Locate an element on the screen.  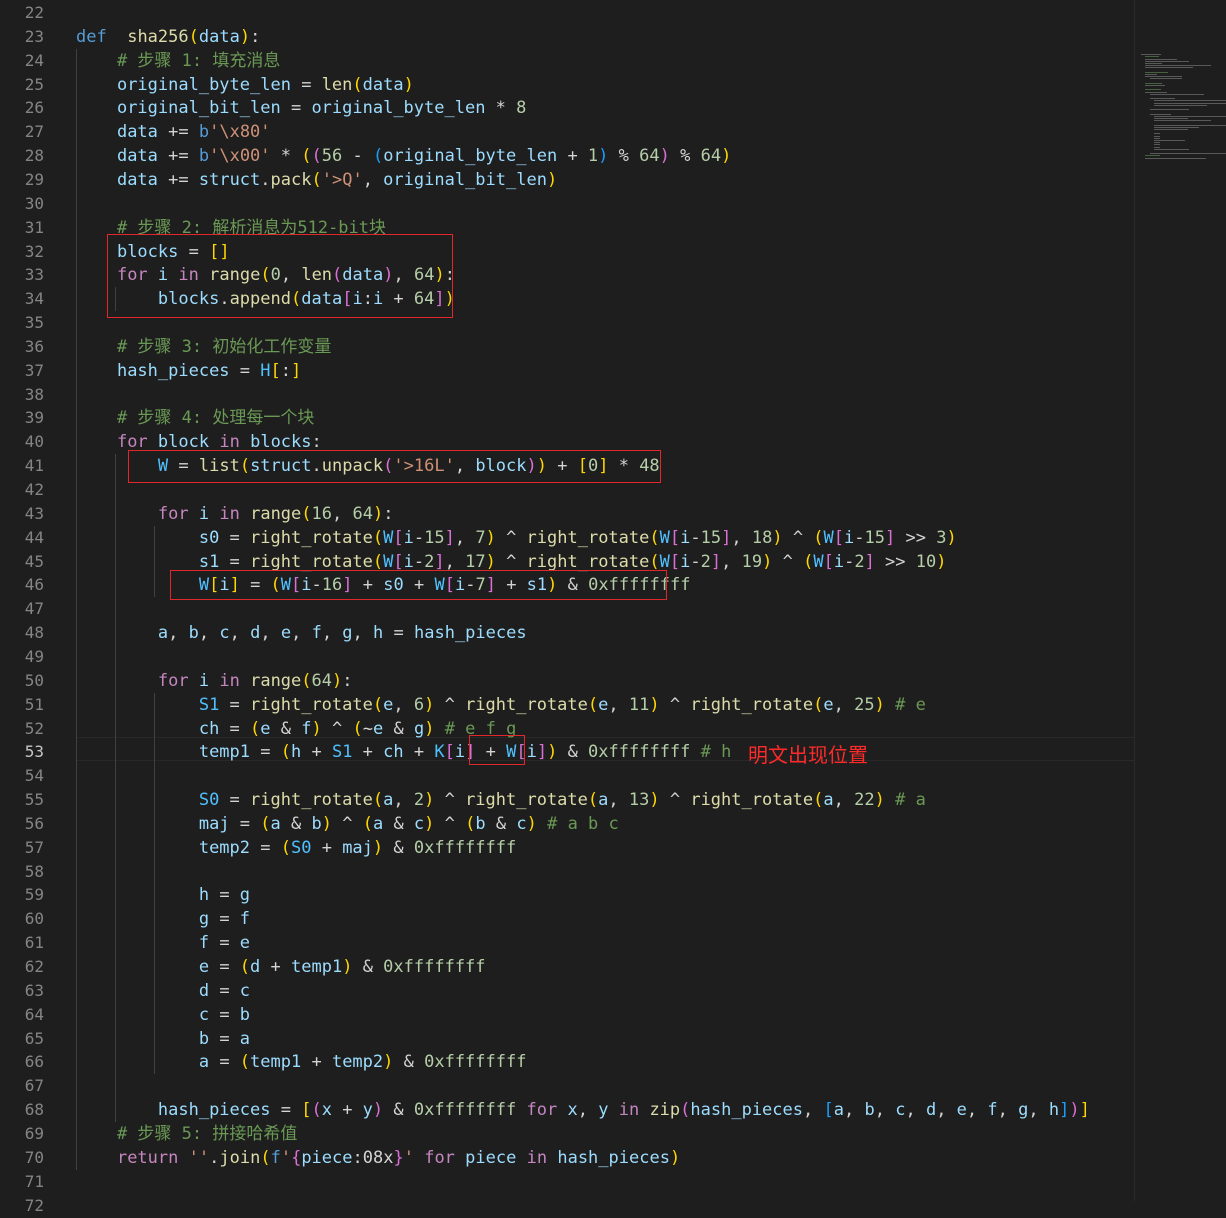
code-line: original_bit_len = original_byte_len * 8 is located at coordinates (301, 108).